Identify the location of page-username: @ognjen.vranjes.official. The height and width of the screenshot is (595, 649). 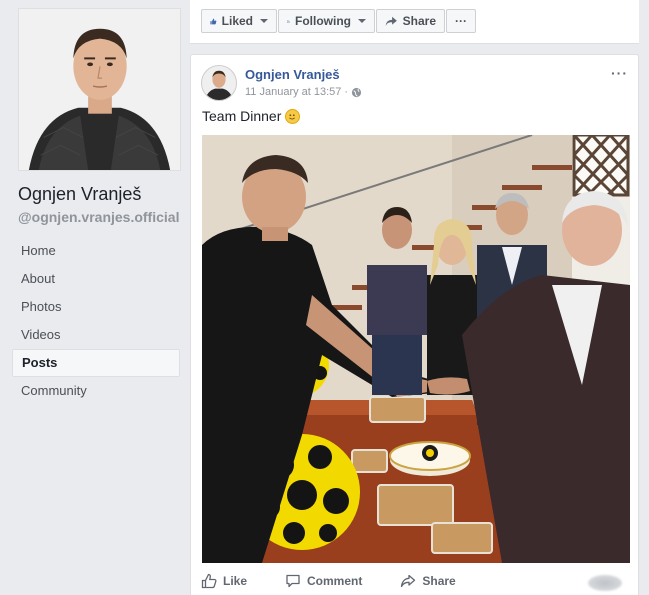
(100, 217).